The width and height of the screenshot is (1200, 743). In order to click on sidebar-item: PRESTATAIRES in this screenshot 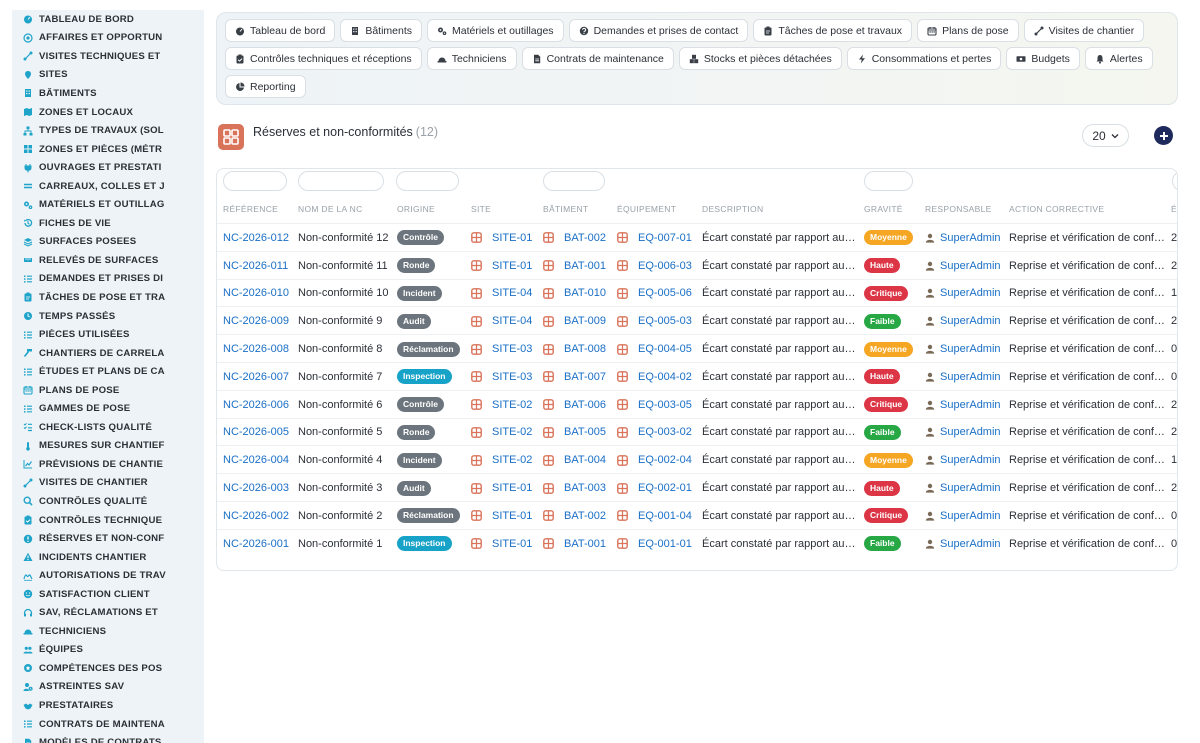, I will do `click(108, 705)`.